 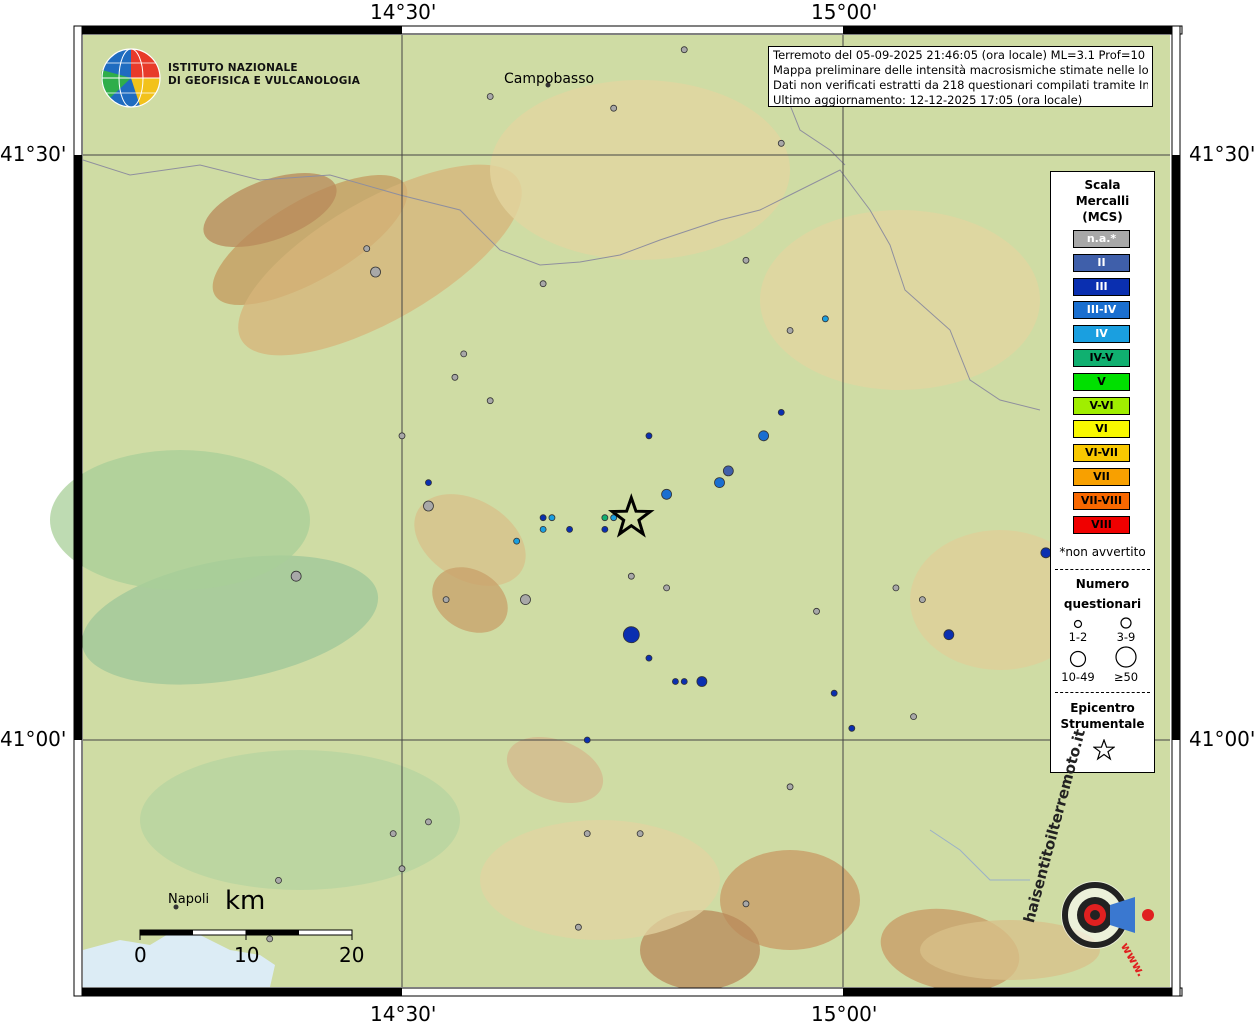 I want to click on scale-tick-20: 20, so click(x=352, y=955).